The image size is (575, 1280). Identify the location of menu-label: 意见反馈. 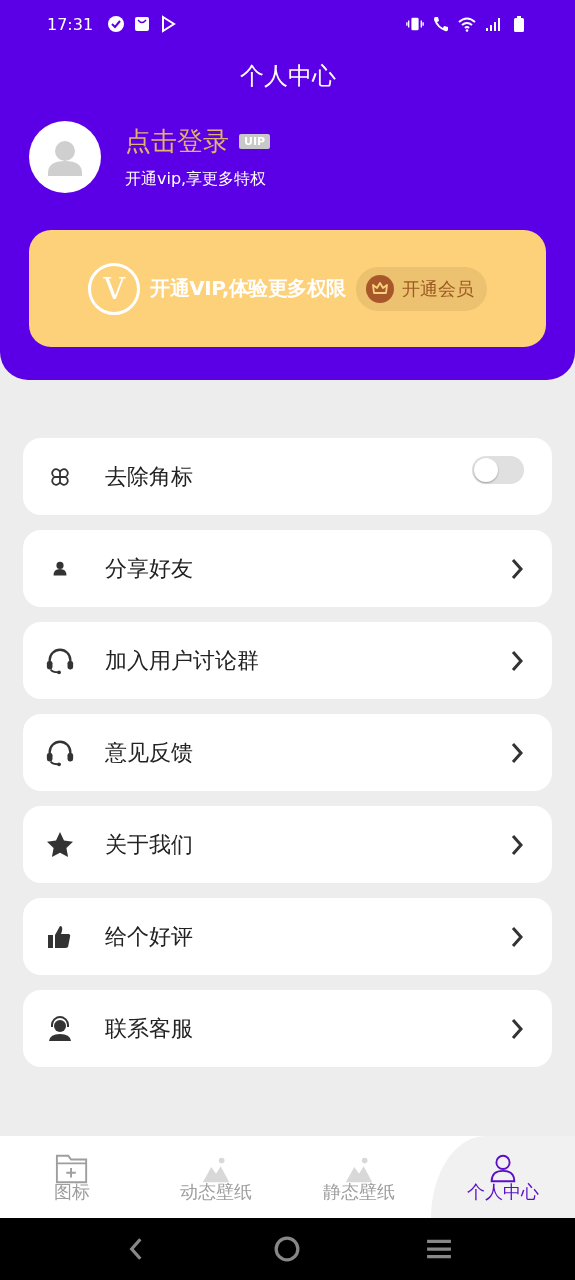
(149, 752).